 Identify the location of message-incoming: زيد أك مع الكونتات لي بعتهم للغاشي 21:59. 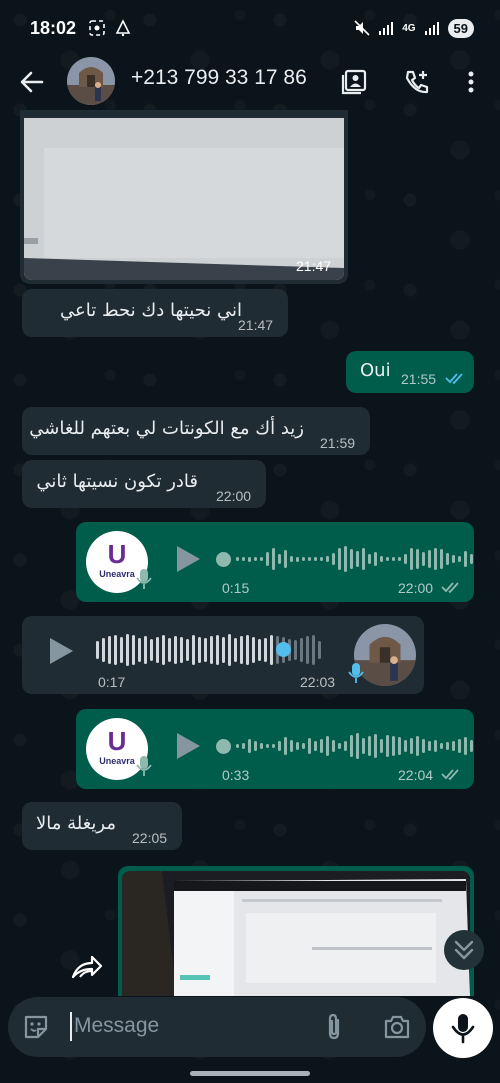
(196, 431).